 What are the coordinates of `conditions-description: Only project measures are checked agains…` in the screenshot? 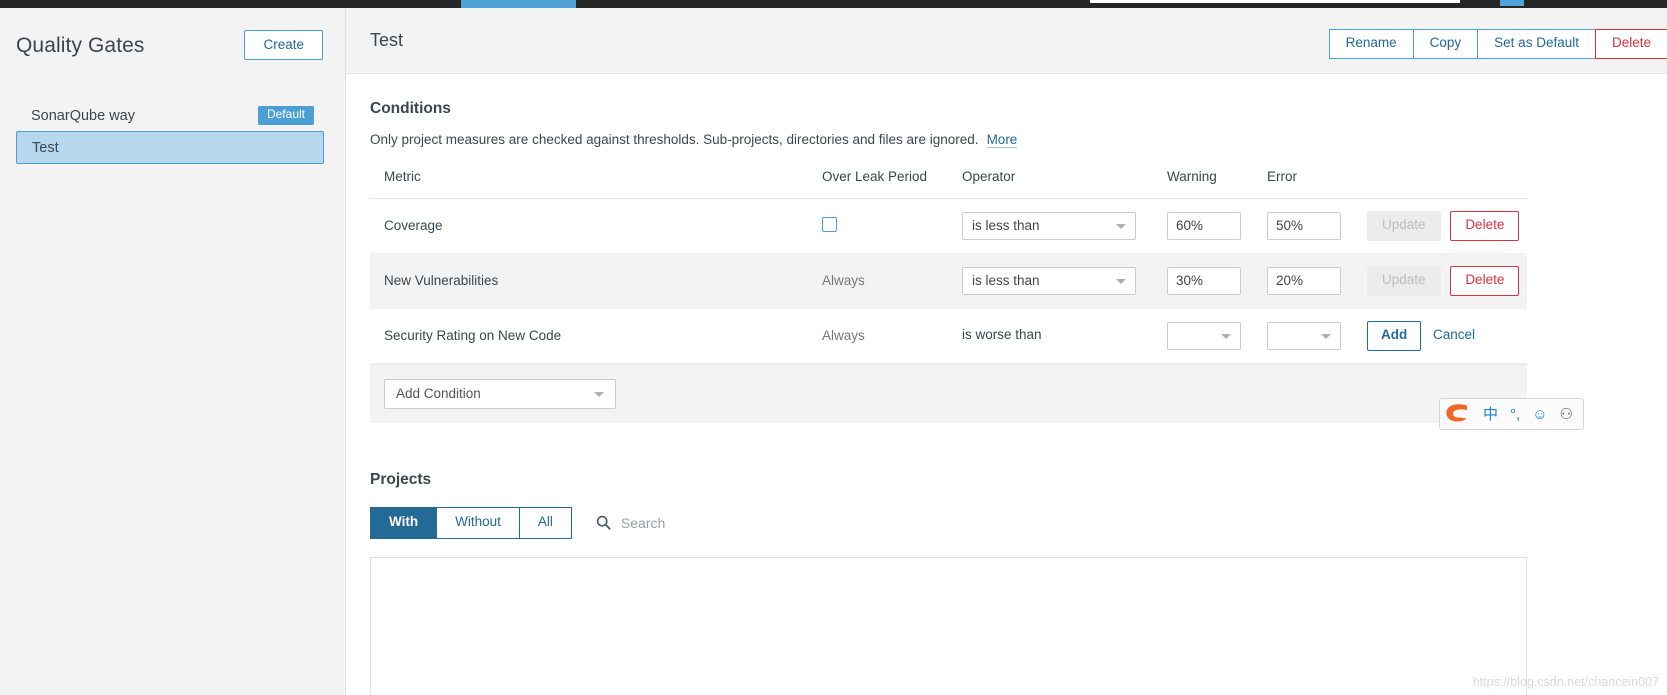 It's located at (1006, 140).